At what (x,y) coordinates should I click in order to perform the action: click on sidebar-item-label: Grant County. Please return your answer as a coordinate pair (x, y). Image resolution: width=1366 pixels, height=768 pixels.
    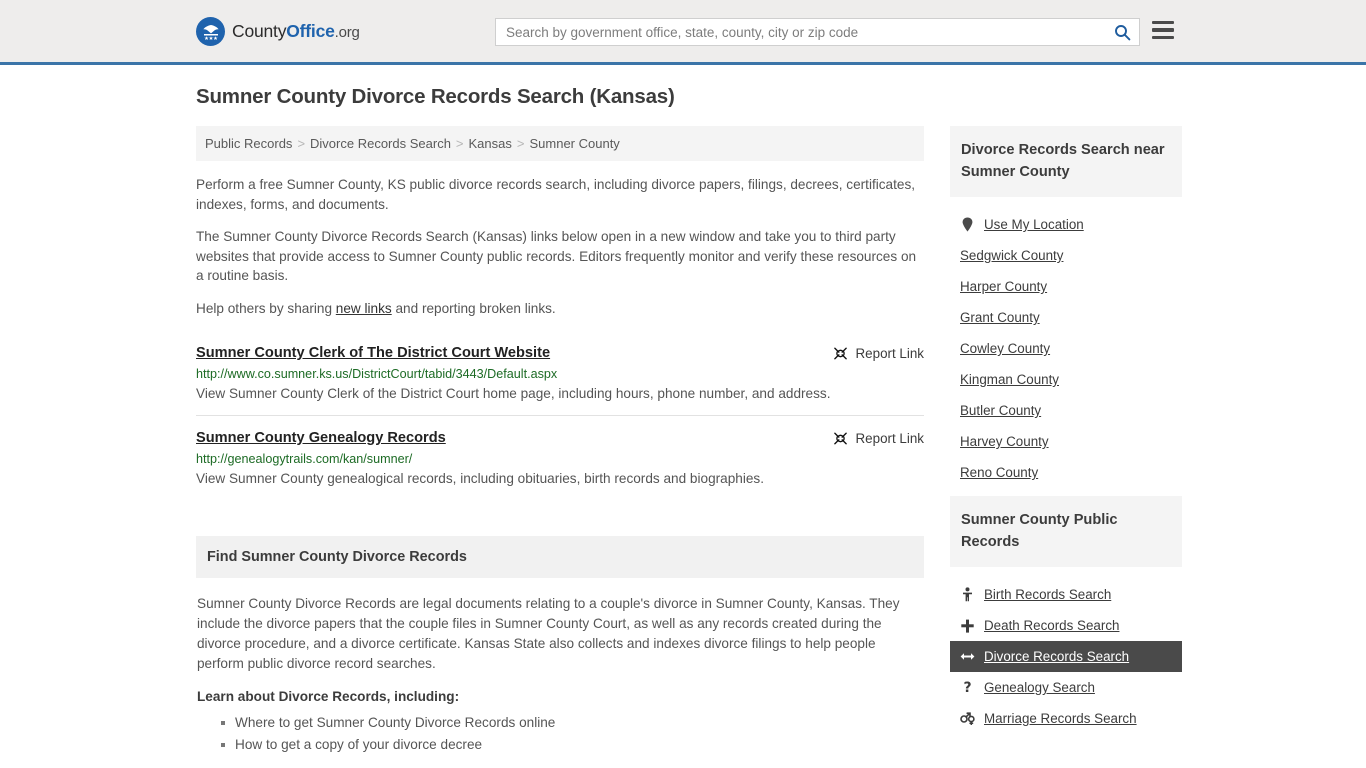
    Looking at the image, I should click on (1000, 317).